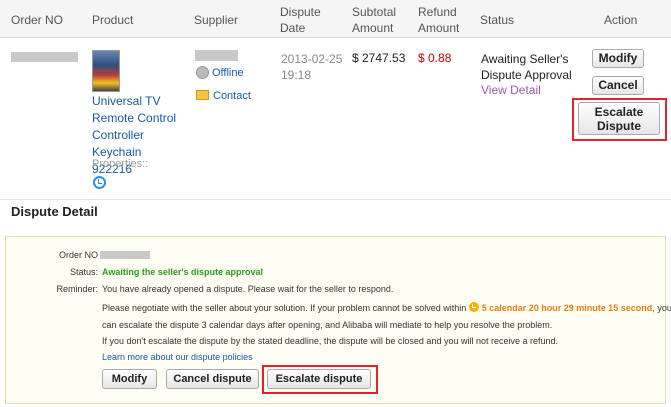 The width and height of the screenshot is (671, 407). What do you see at coordinates (183, 272) in the screenshot?
I see `dispute-status-value: Awaiting the seller's dispute approval` at bounding box center [183, 272].